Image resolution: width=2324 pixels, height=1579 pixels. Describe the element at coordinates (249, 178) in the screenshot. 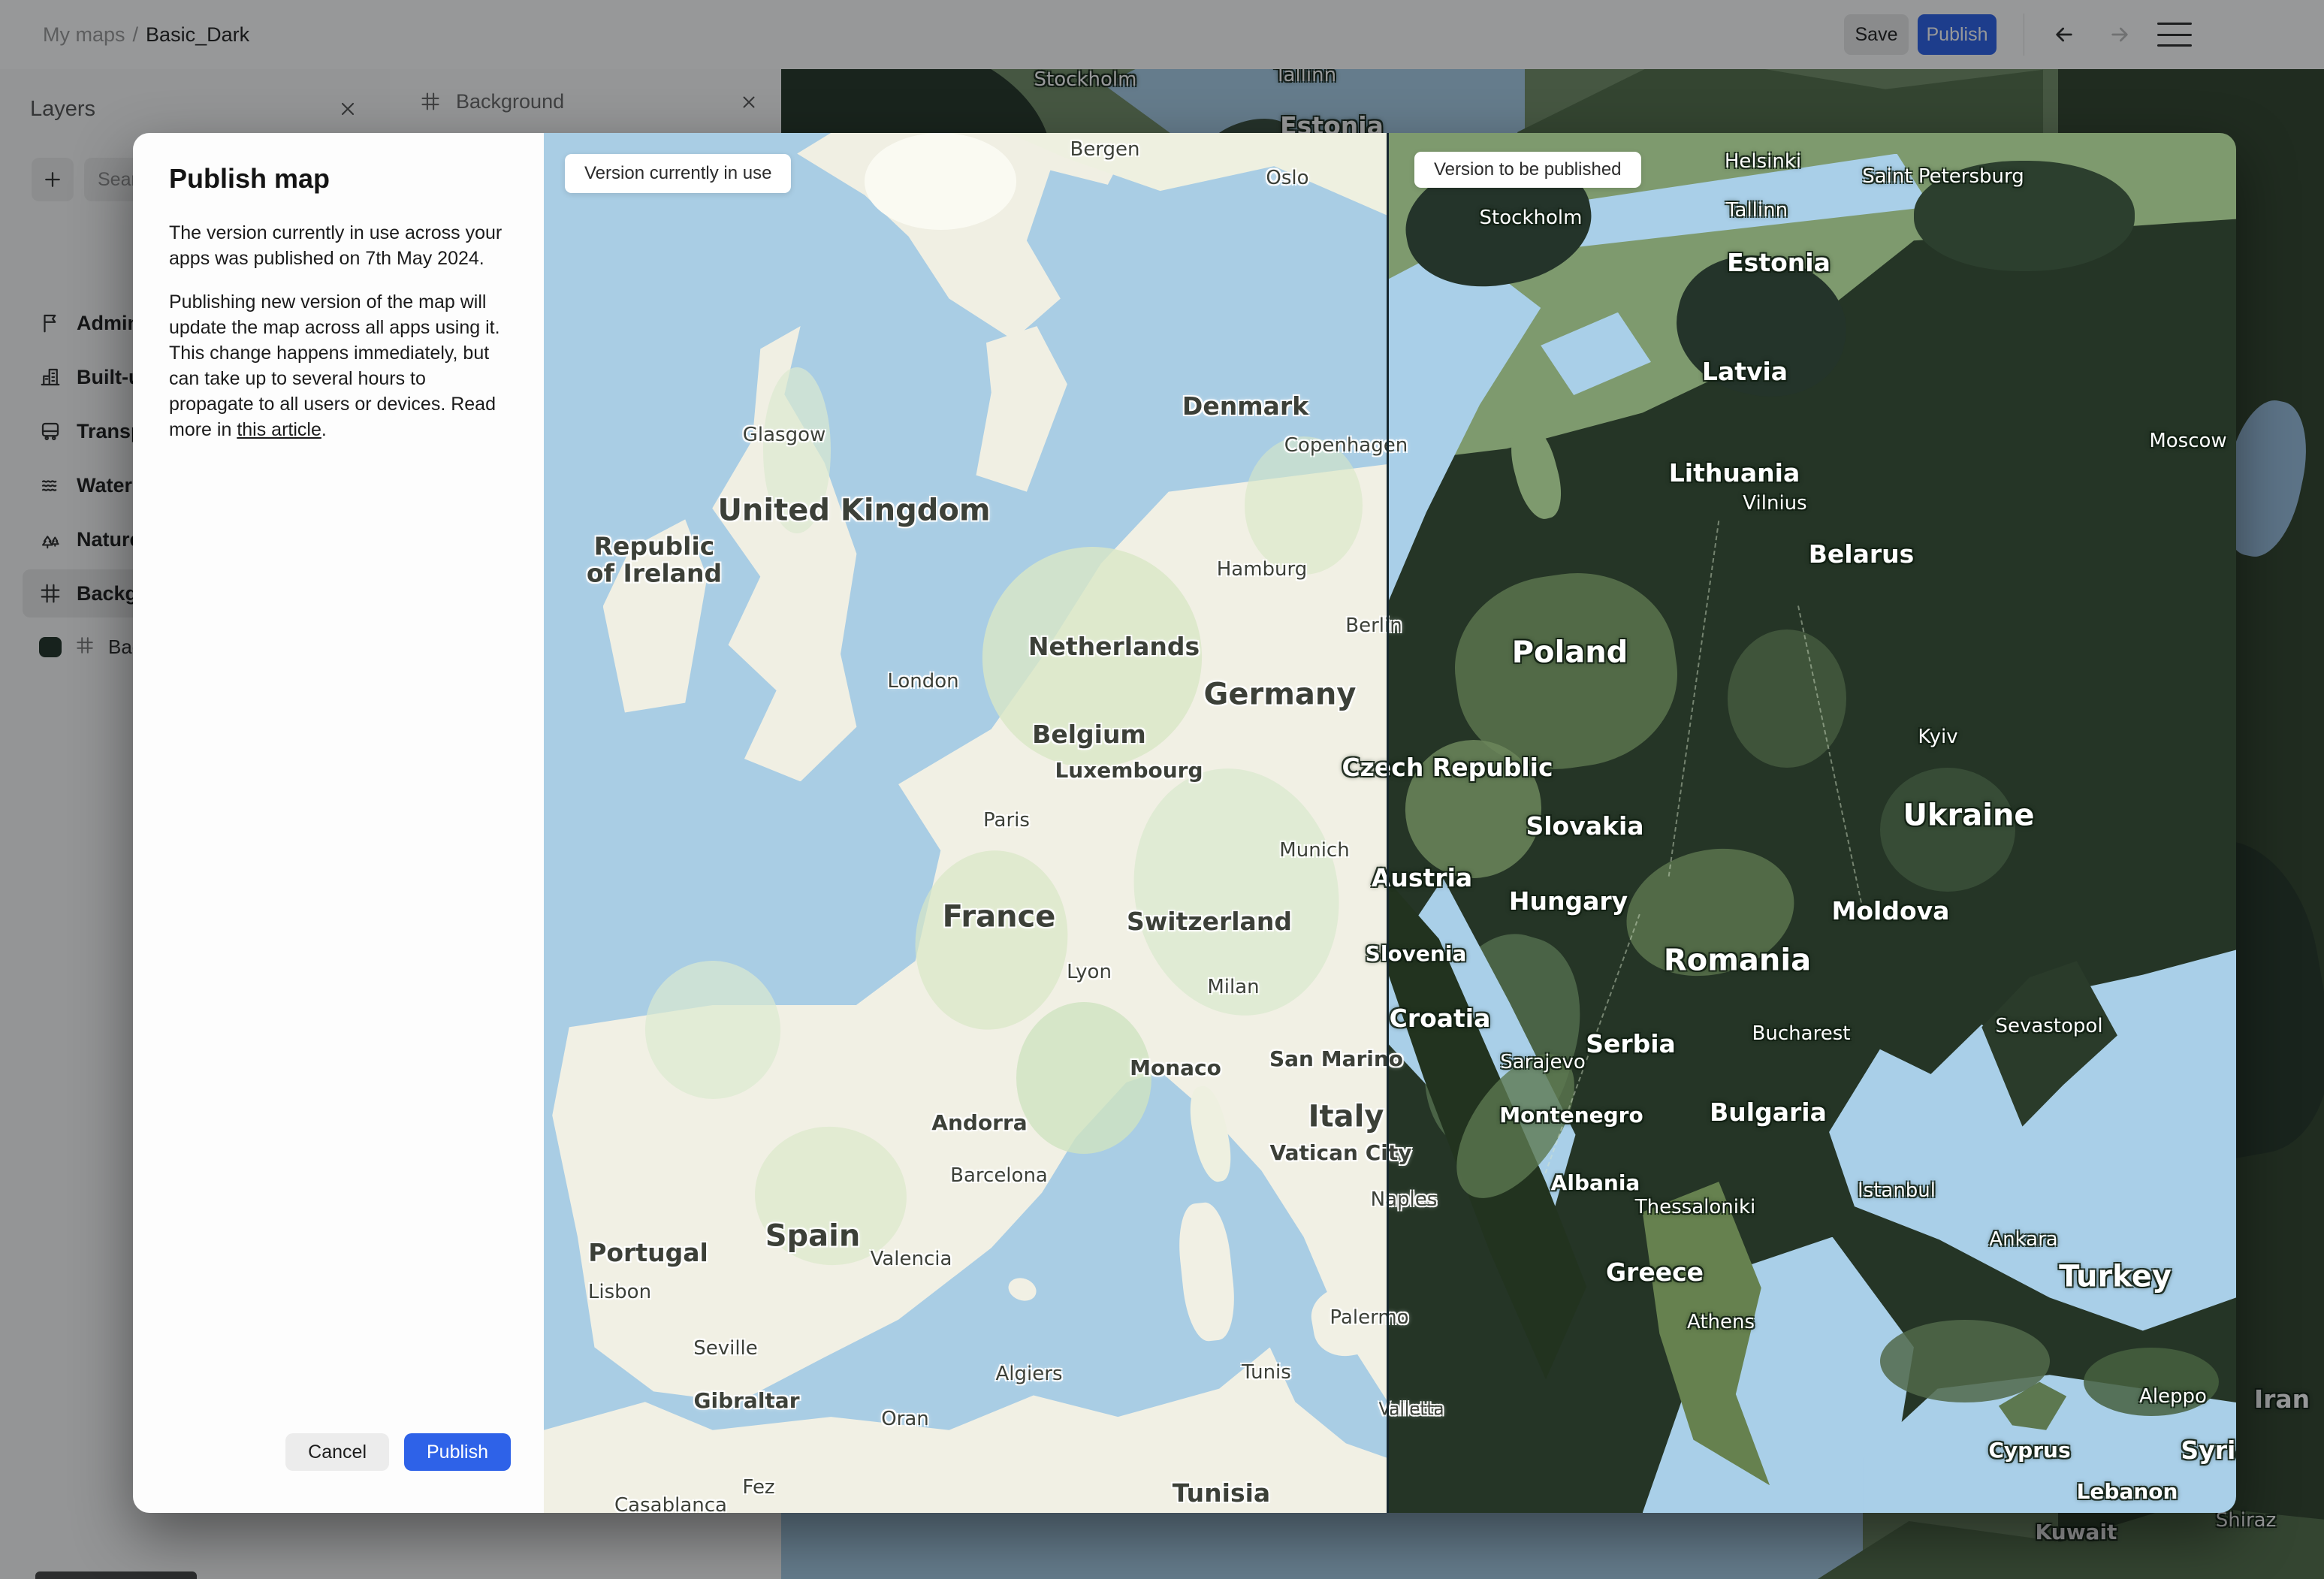

I see `dialog-title: Publish map` at that location.